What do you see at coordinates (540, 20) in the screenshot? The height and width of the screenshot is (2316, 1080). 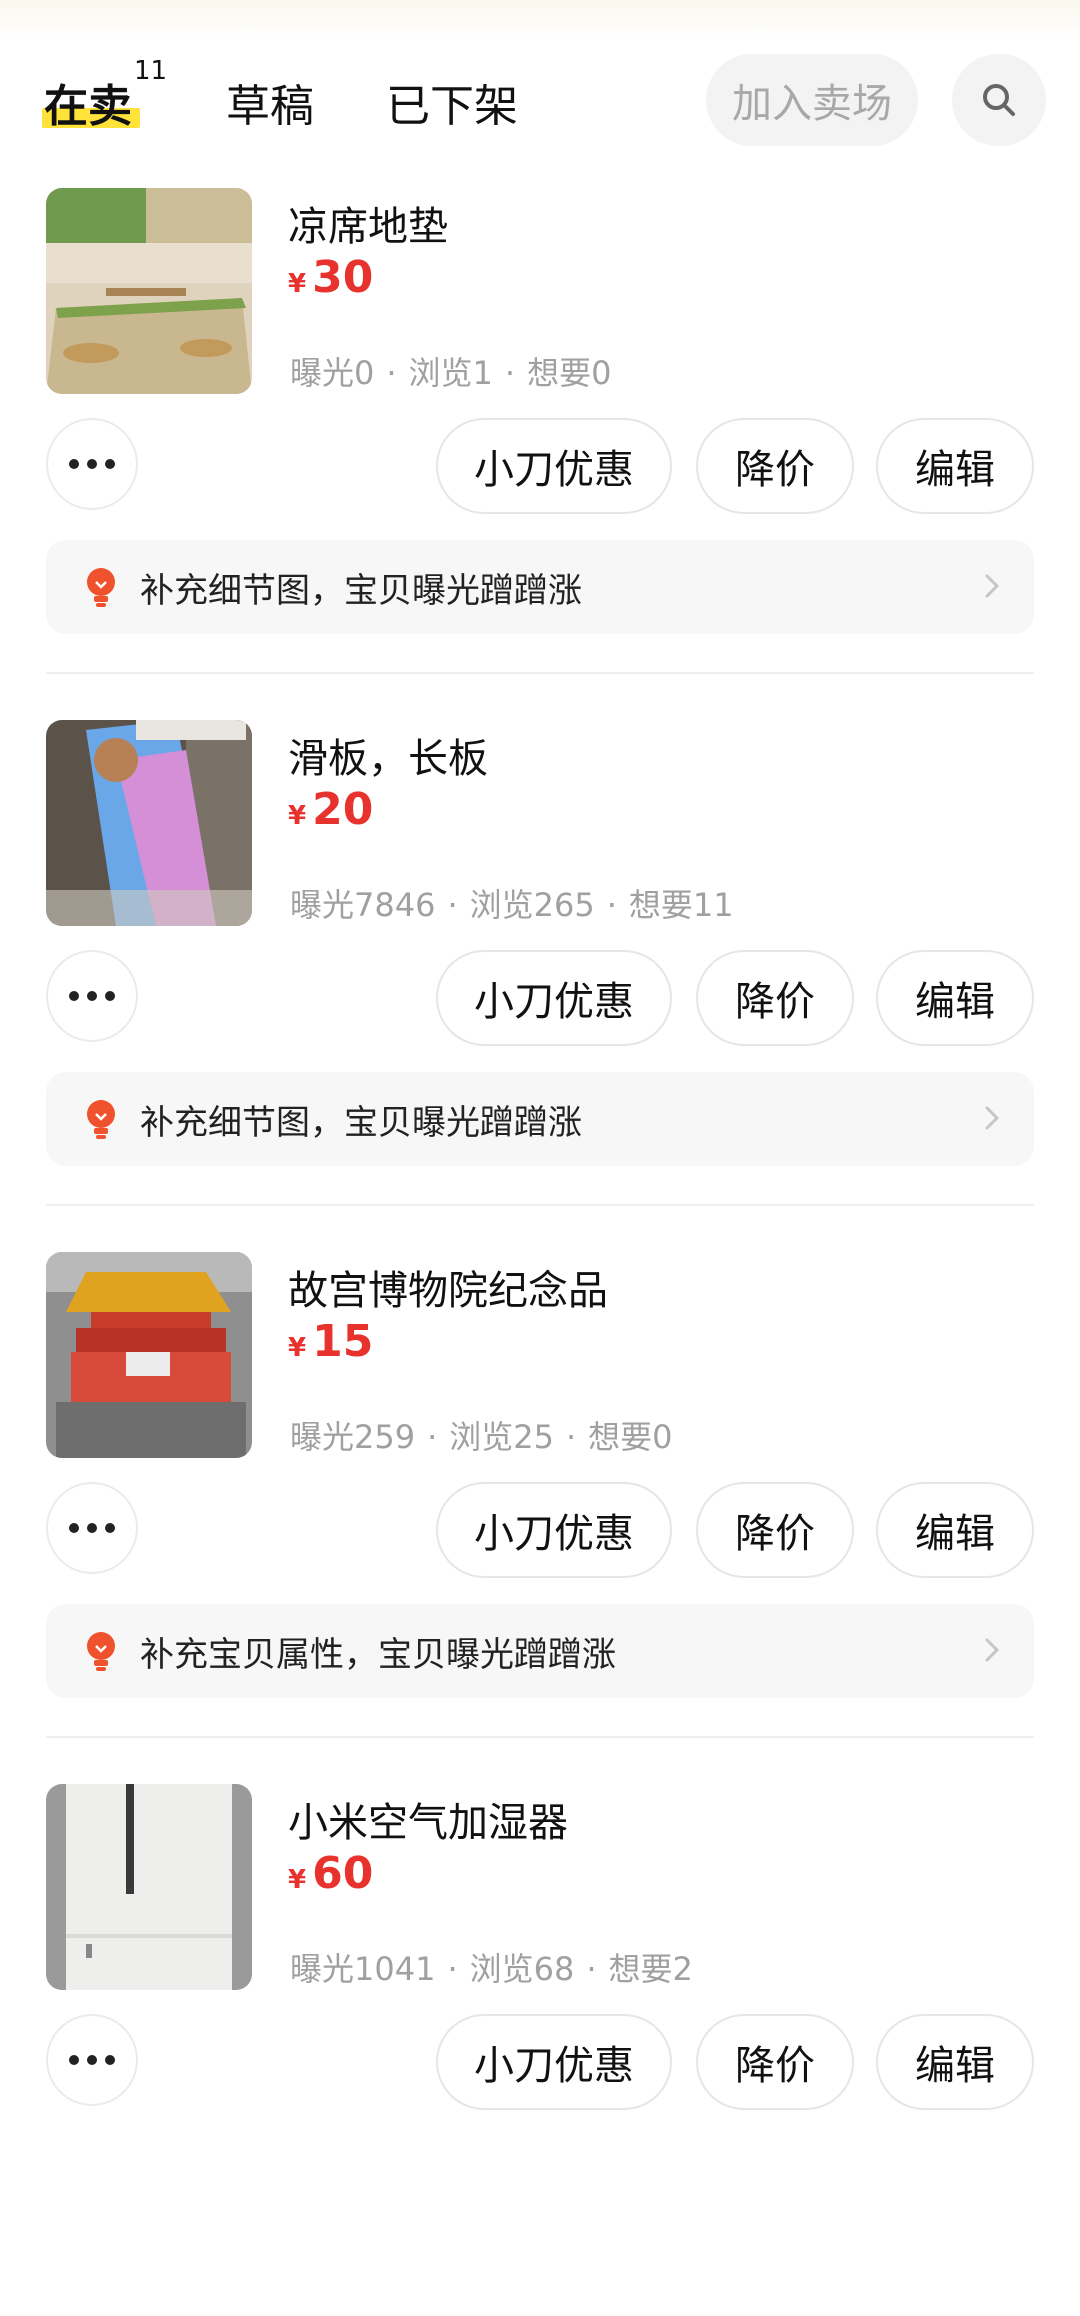 I see `status-bar-area` at bounding box center [540, 20].